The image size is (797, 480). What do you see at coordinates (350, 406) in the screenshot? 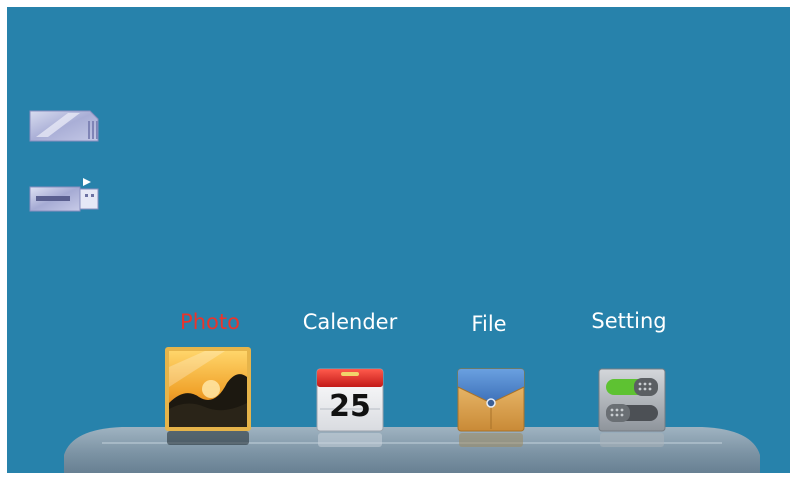
I see `calendar-day-number: 25` at bounding box center [350, 406].